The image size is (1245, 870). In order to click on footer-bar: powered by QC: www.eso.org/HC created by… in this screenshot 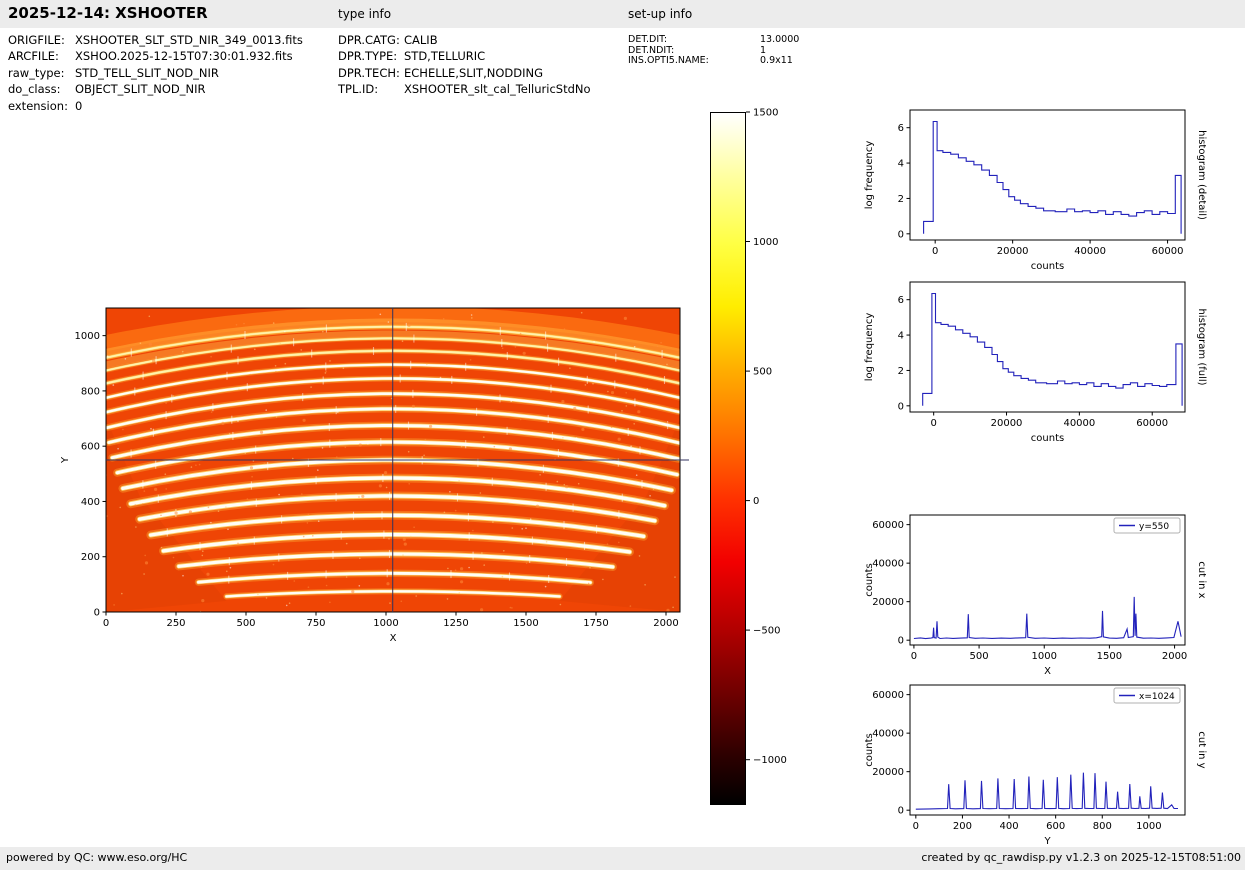, I will do `click(622, 858)`.